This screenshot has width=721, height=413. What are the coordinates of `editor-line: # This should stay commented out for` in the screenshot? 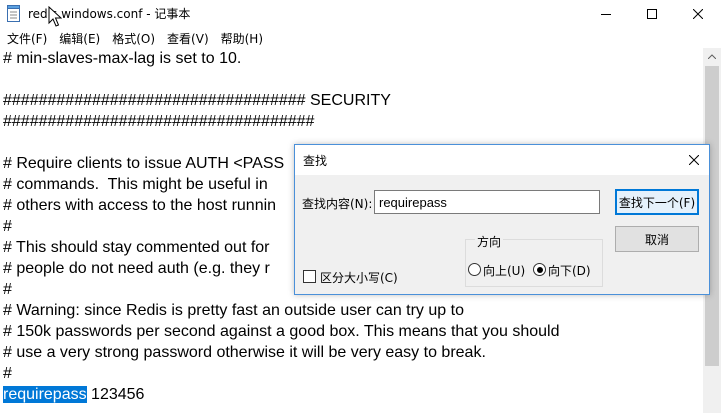 It's located at (136, 247).